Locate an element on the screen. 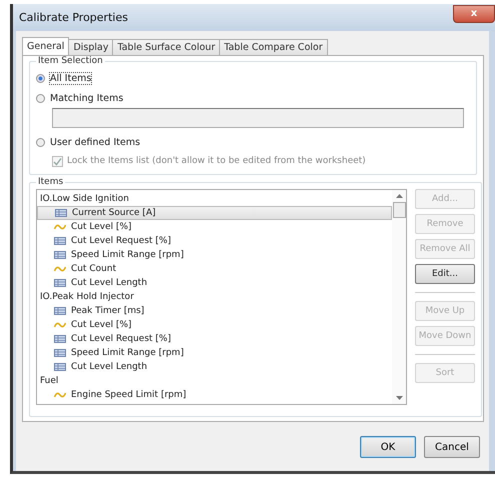 The width and height of the screenshot is (495, 479). tree-item: Engine Speed Limit [rpm] is located at coordinates (214, 395).